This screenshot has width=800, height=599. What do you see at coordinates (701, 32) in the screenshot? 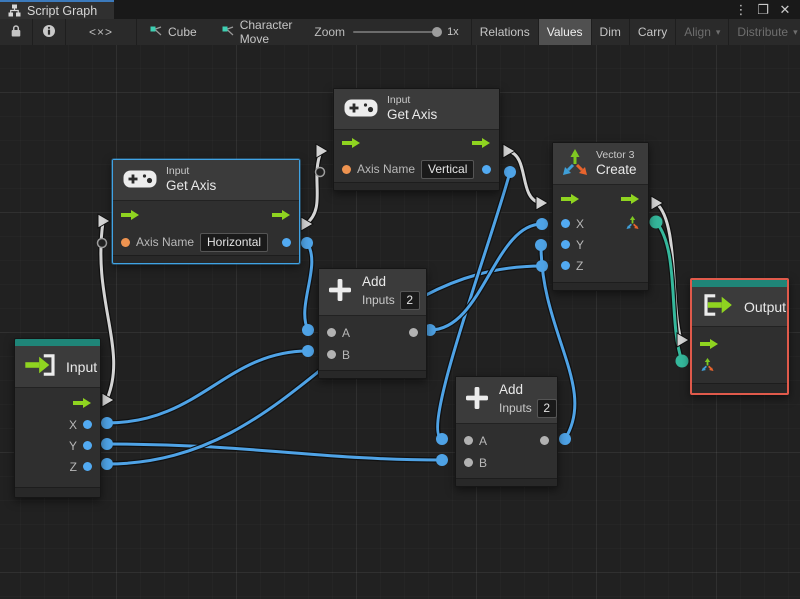
I see `dropdown-align: Align ▾` at bounding box center [701, 32].